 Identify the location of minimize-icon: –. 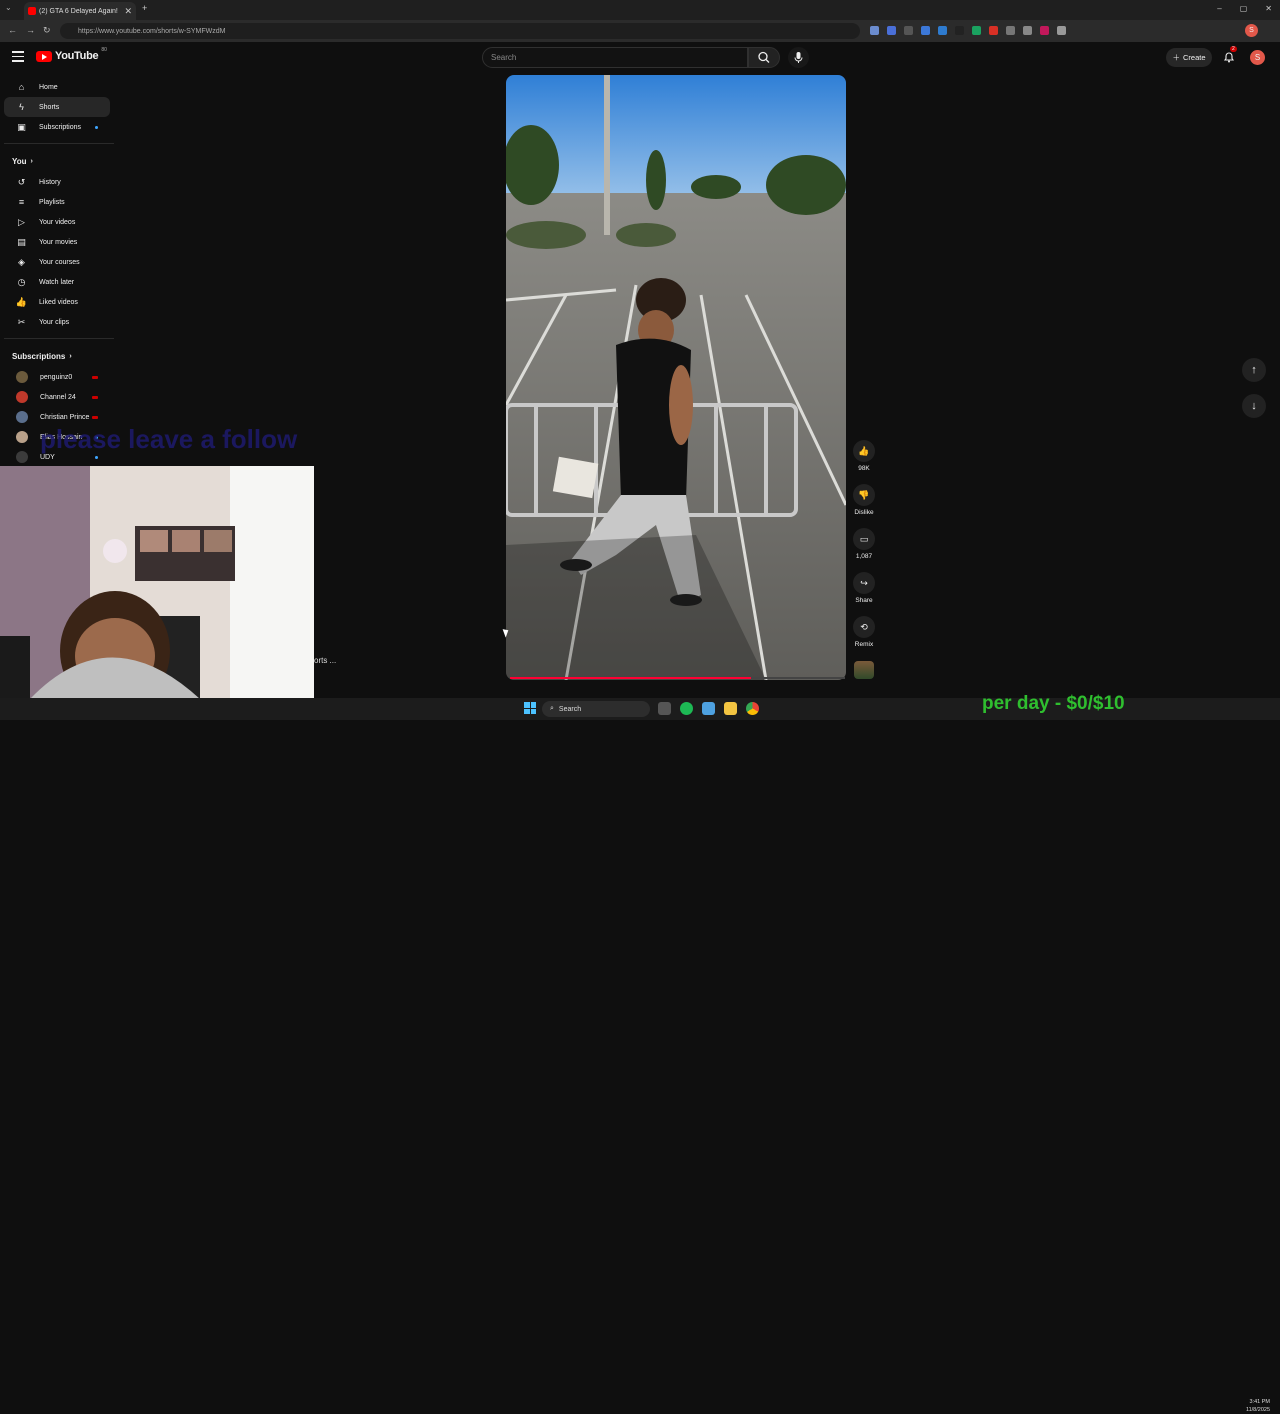
(1219, 8).